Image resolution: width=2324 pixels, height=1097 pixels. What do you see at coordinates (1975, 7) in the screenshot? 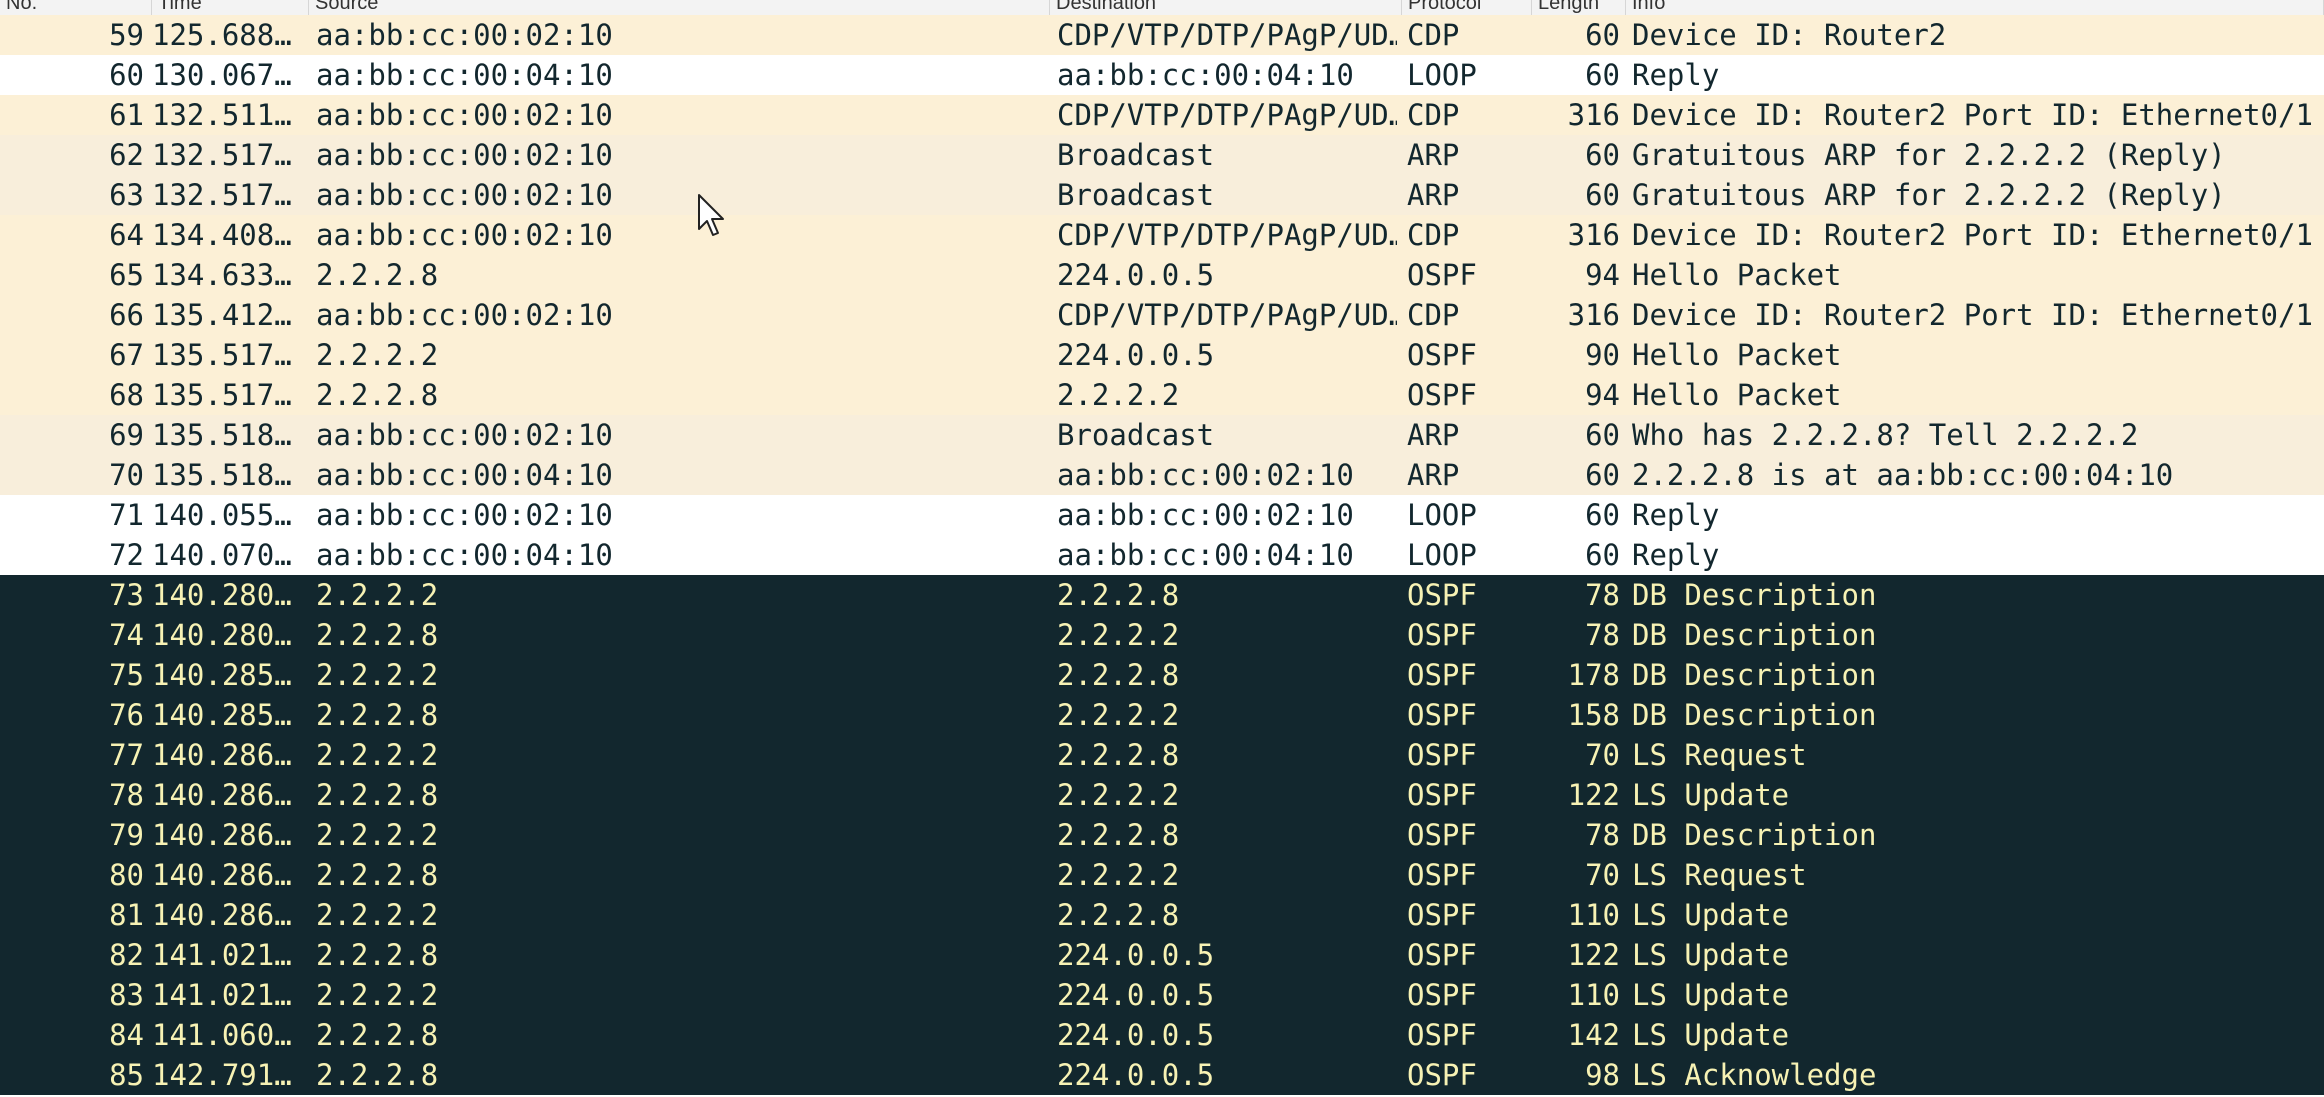
I see `column-header-info: Info` at bounding box center [1975, 7].